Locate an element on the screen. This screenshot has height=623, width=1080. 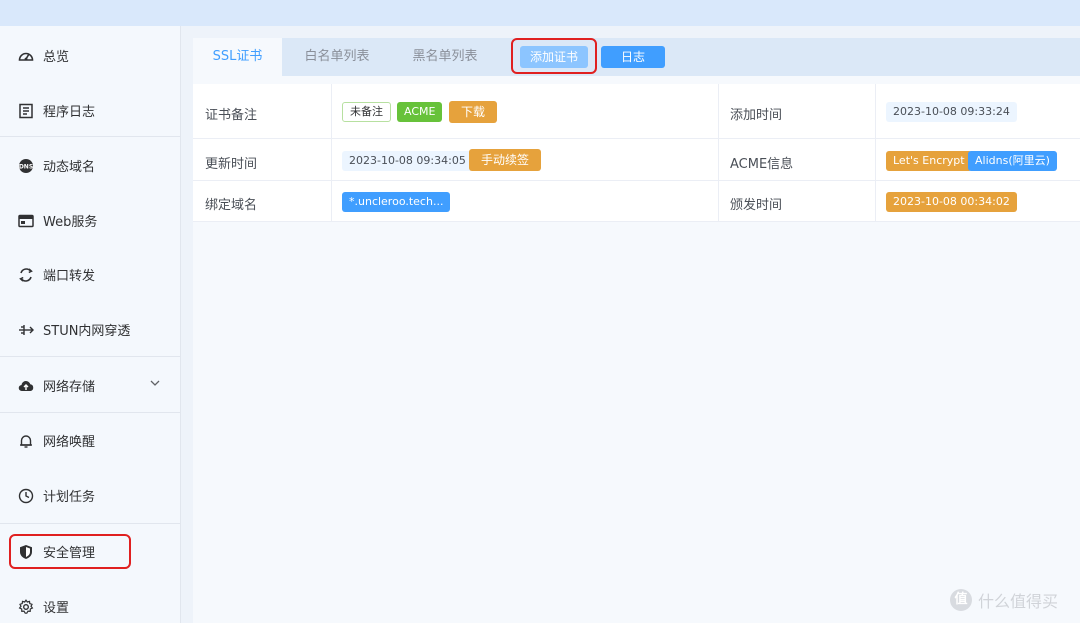
svg-text: DNS is located at coordinates (26, 166).